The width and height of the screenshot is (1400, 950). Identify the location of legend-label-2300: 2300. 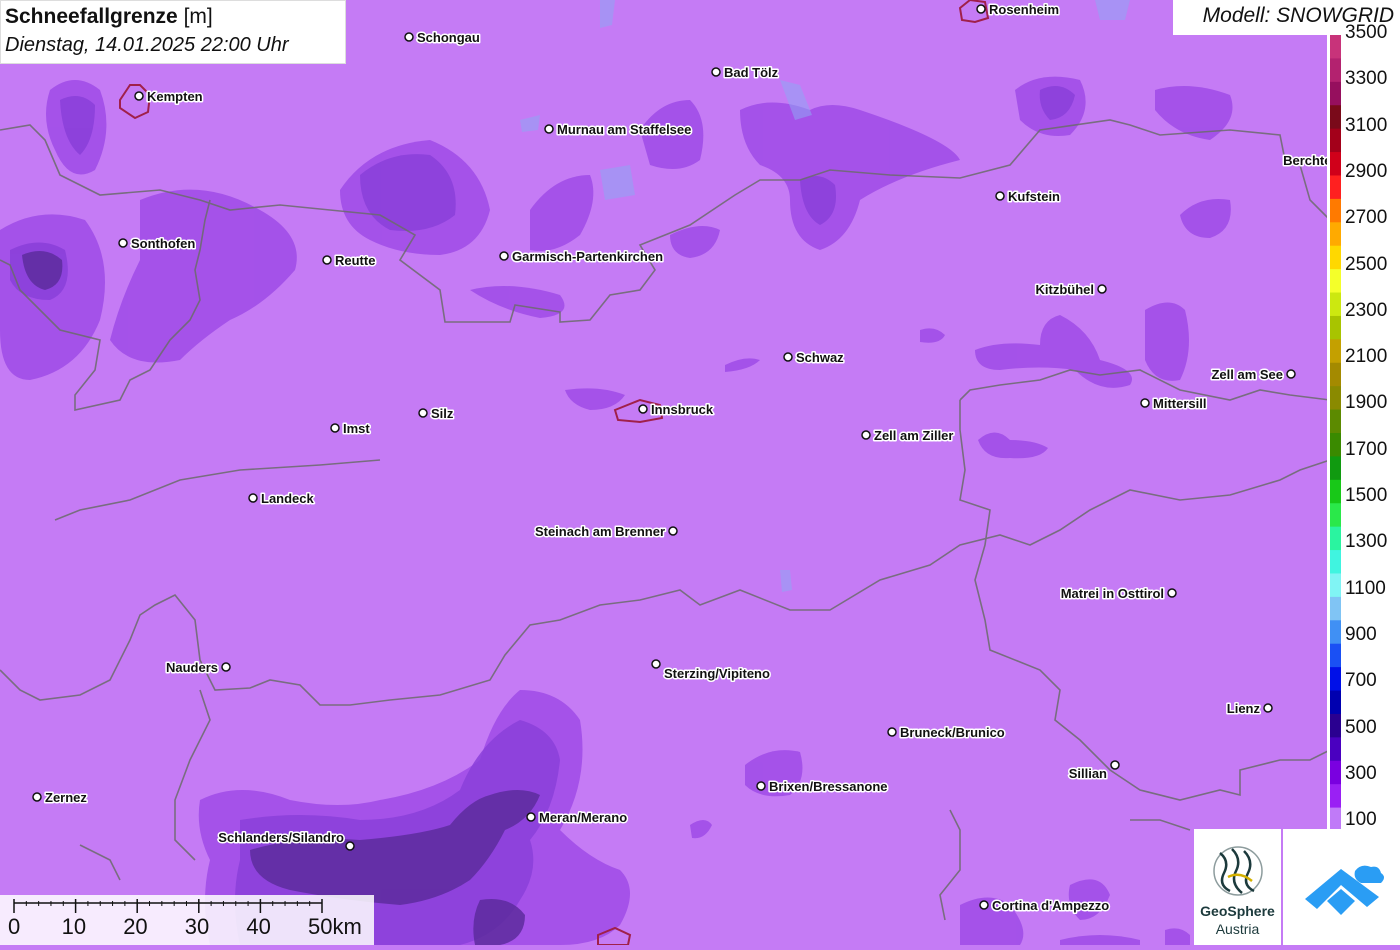
(1366, 310).